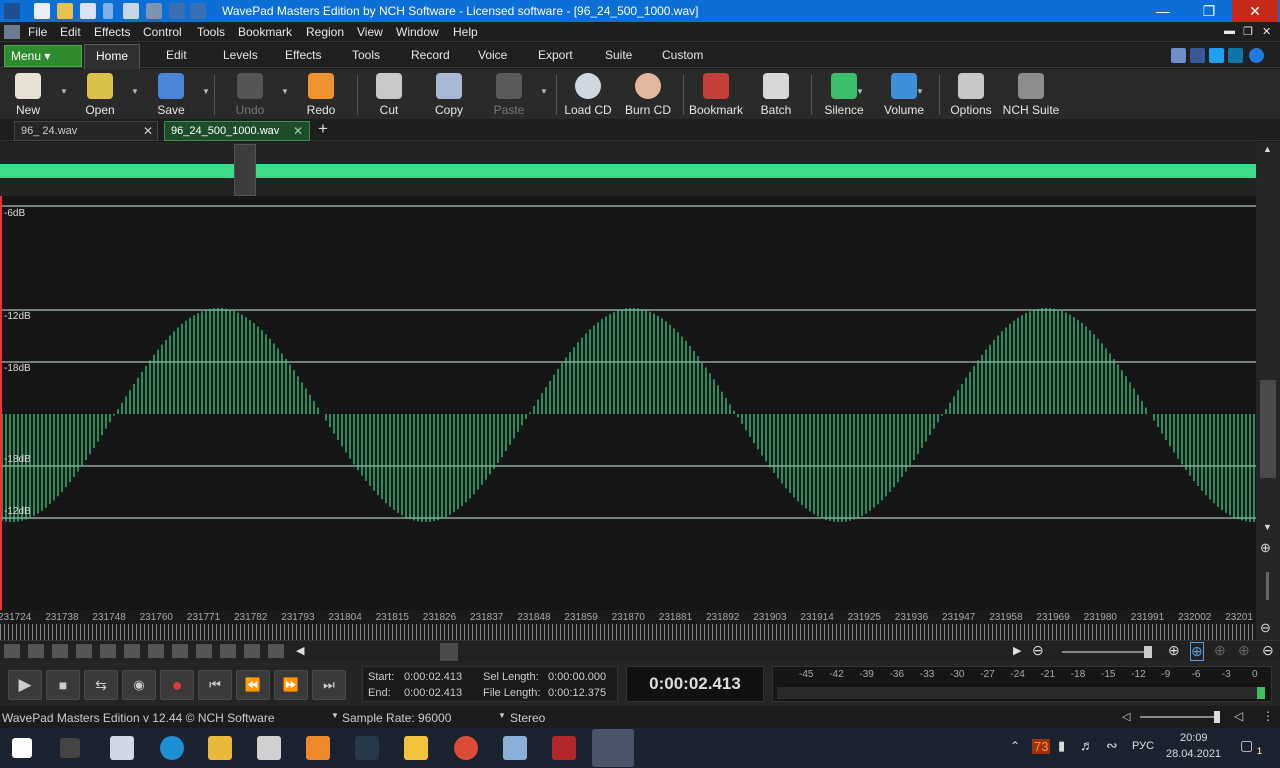 This screenshot has height=768, width=1280. I want to click on help-icon, so click(1256, 55).